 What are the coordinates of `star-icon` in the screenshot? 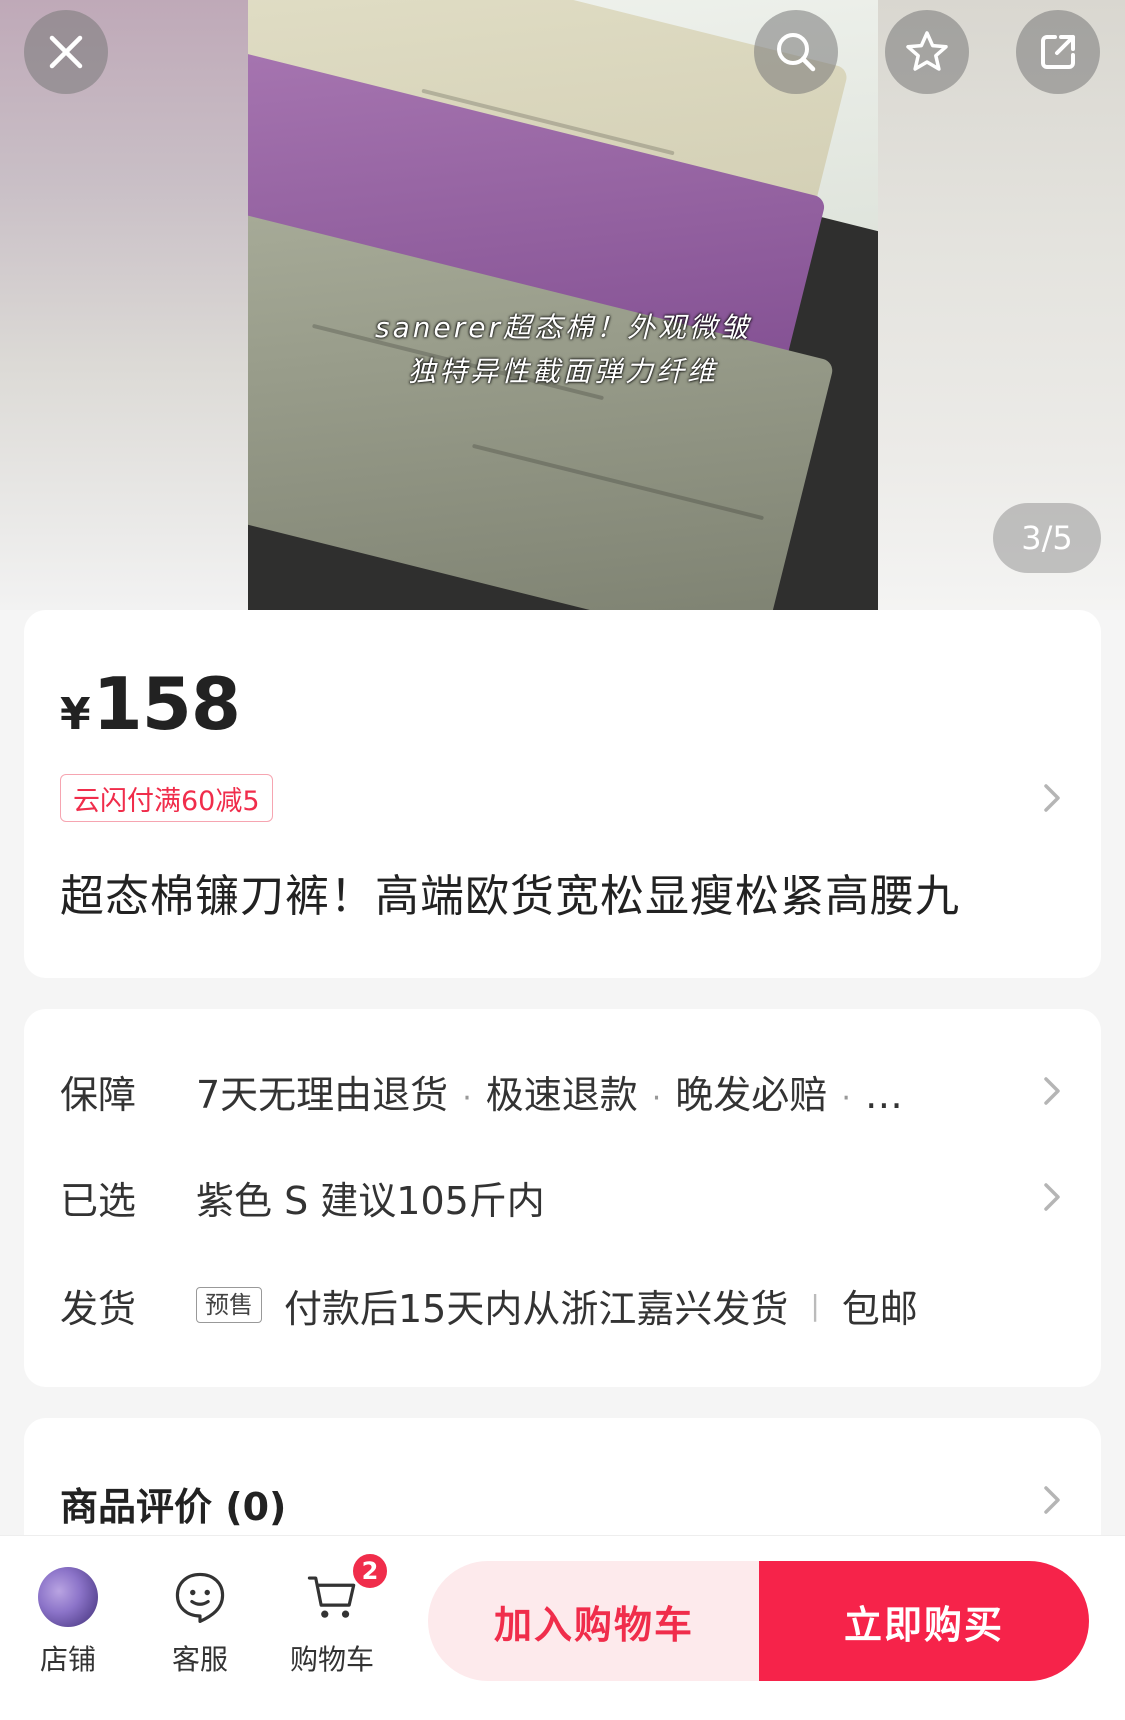 It's located at (927, 51).